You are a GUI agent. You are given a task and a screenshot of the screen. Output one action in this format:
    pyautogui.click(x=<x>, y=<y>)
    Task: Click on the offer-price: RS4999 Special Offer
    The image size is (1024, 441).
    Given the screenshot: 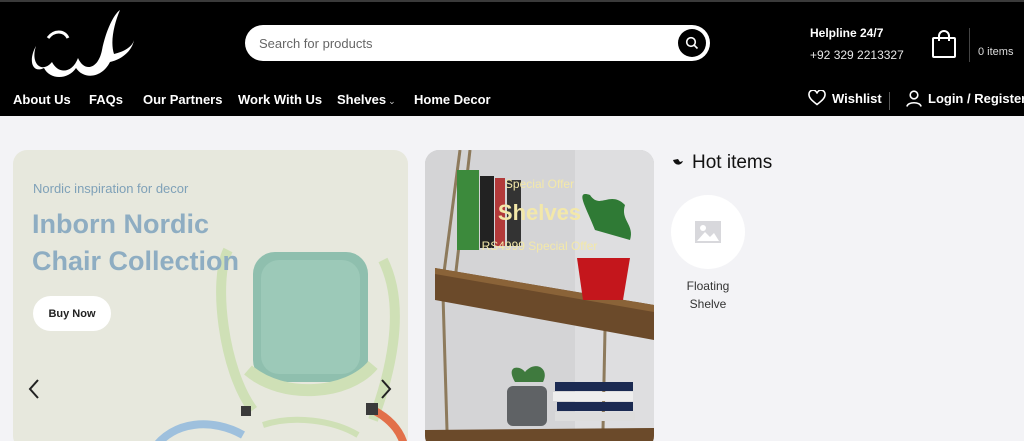 What is the action you would take?
    pyautogui.click(x=539, y=246)
    